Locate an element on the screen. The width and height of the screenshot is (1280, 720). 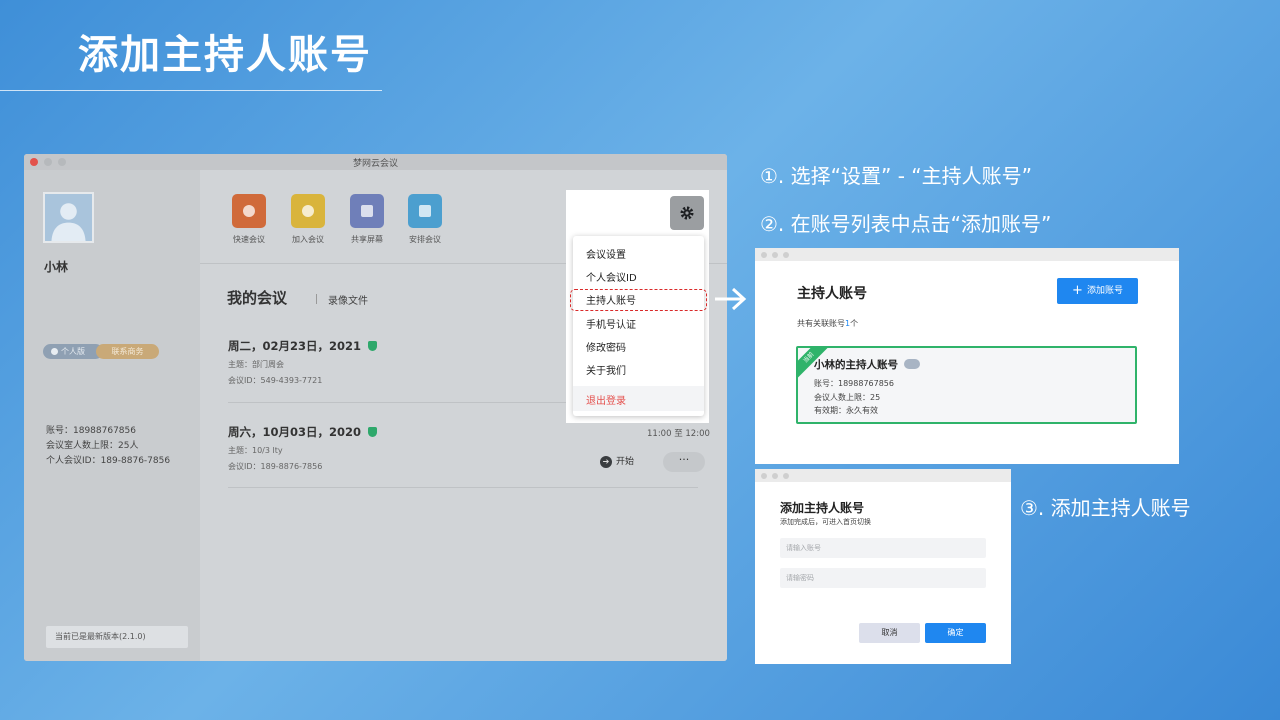
quick-action-label: 快速会议 is located at coordinates (249, 239).